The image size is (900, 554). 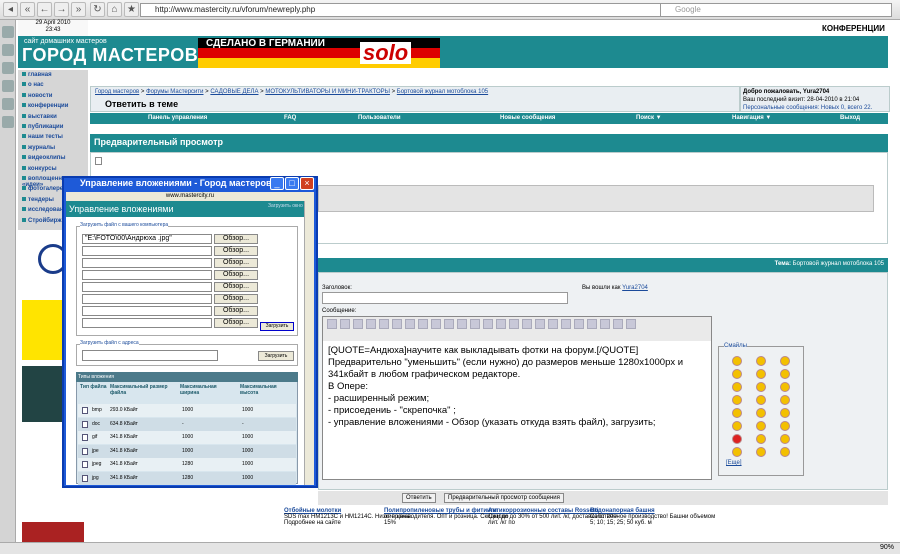 I want to click on menu-navigation: Навигация ▼, so click(x=751, y=118).